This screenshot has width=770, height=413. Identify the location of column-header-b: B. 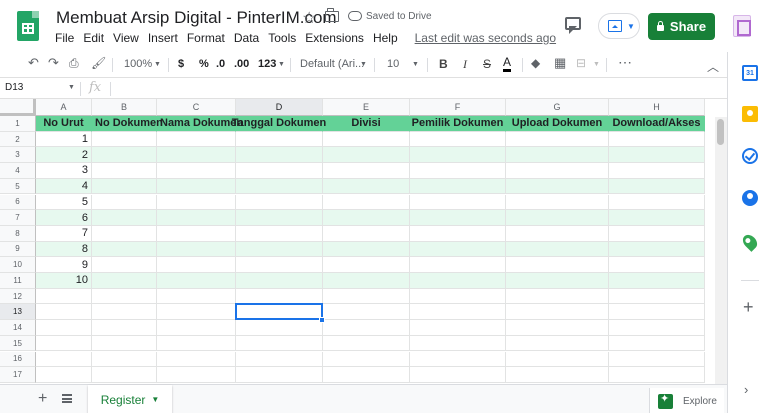
(124, 107).